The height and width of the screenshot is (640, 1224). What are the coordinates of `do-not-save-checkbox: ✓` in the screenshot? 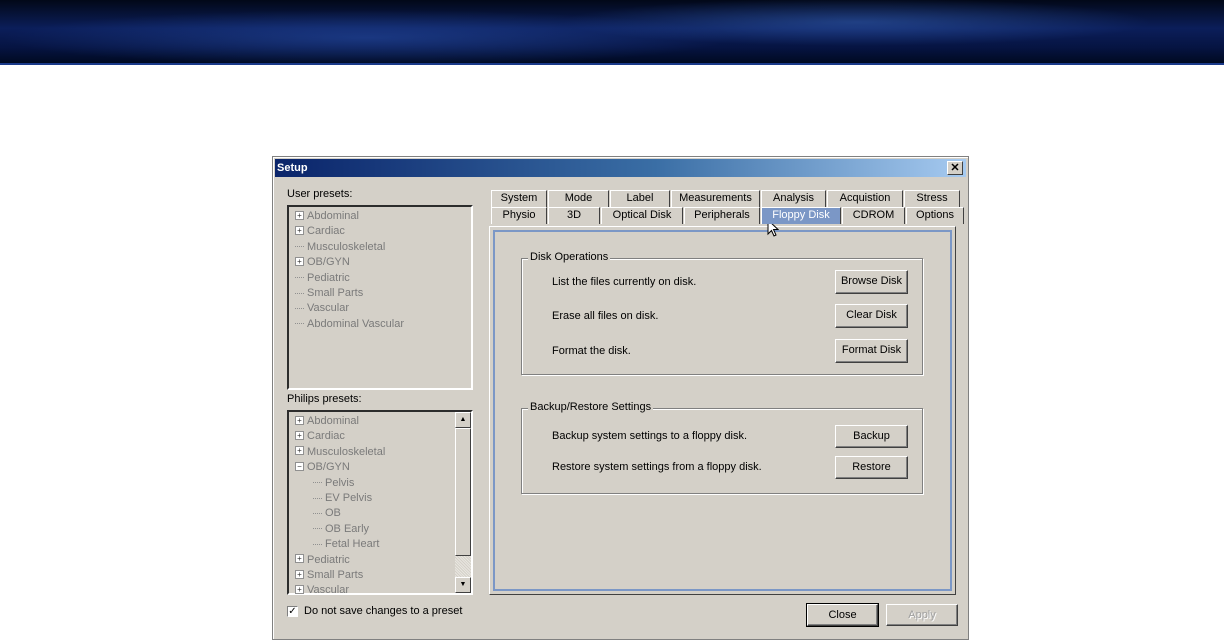 It's located at (292, 611).